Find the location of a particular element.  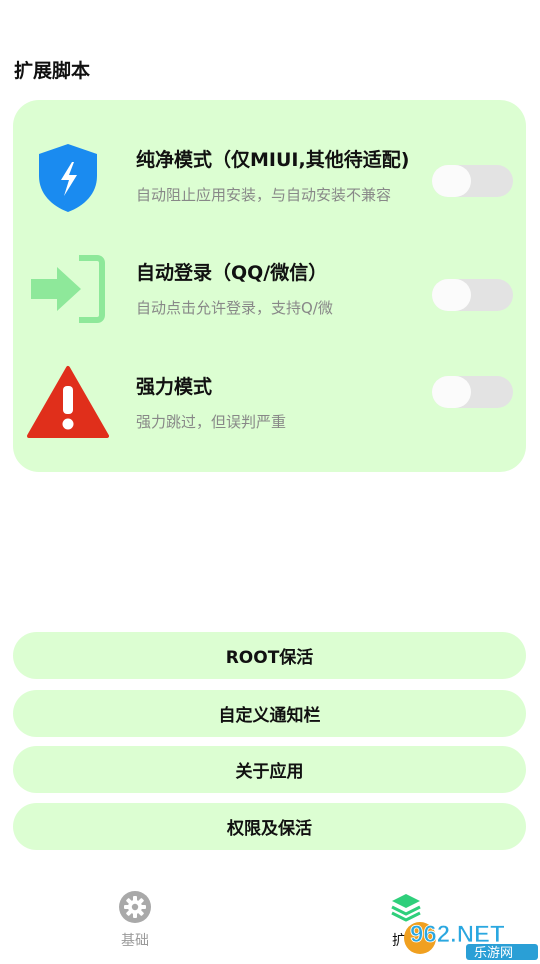

about-app-button: 关于应用 is located at coordinates (269, 769).